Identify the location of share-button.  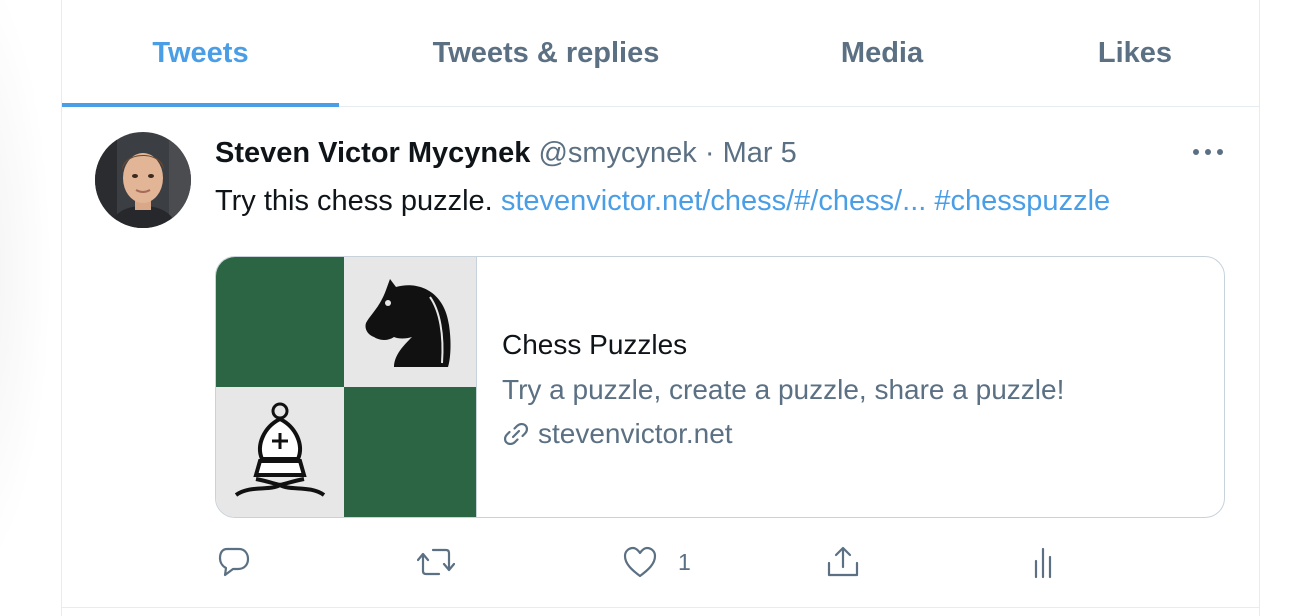
(843, 562).